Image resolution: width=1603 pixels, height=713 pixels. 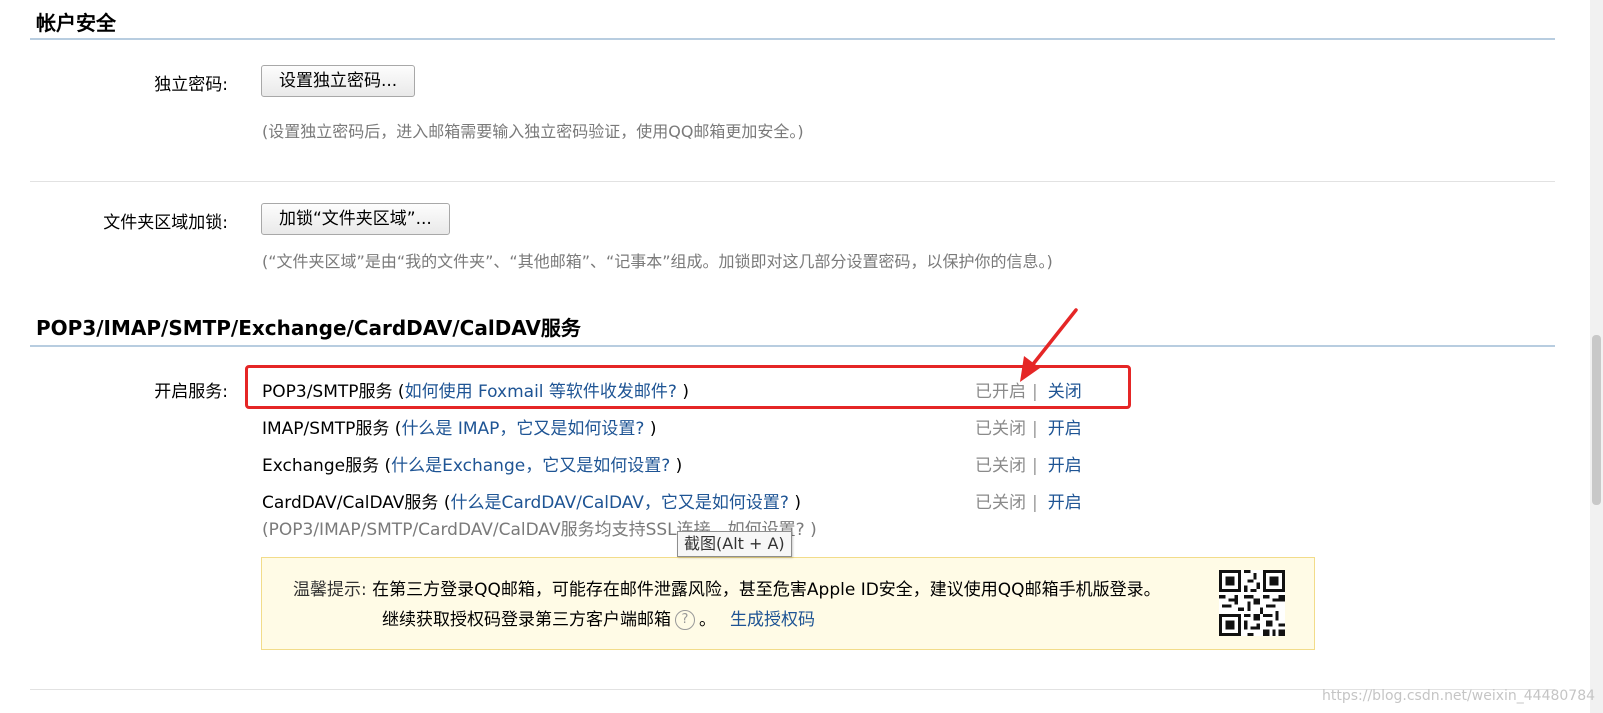 What do you see at coordinates (1028, 426) in the screenshot?
I see `service-status-imap: 已关闭 | 开启` at bounding box center [1028, 426].